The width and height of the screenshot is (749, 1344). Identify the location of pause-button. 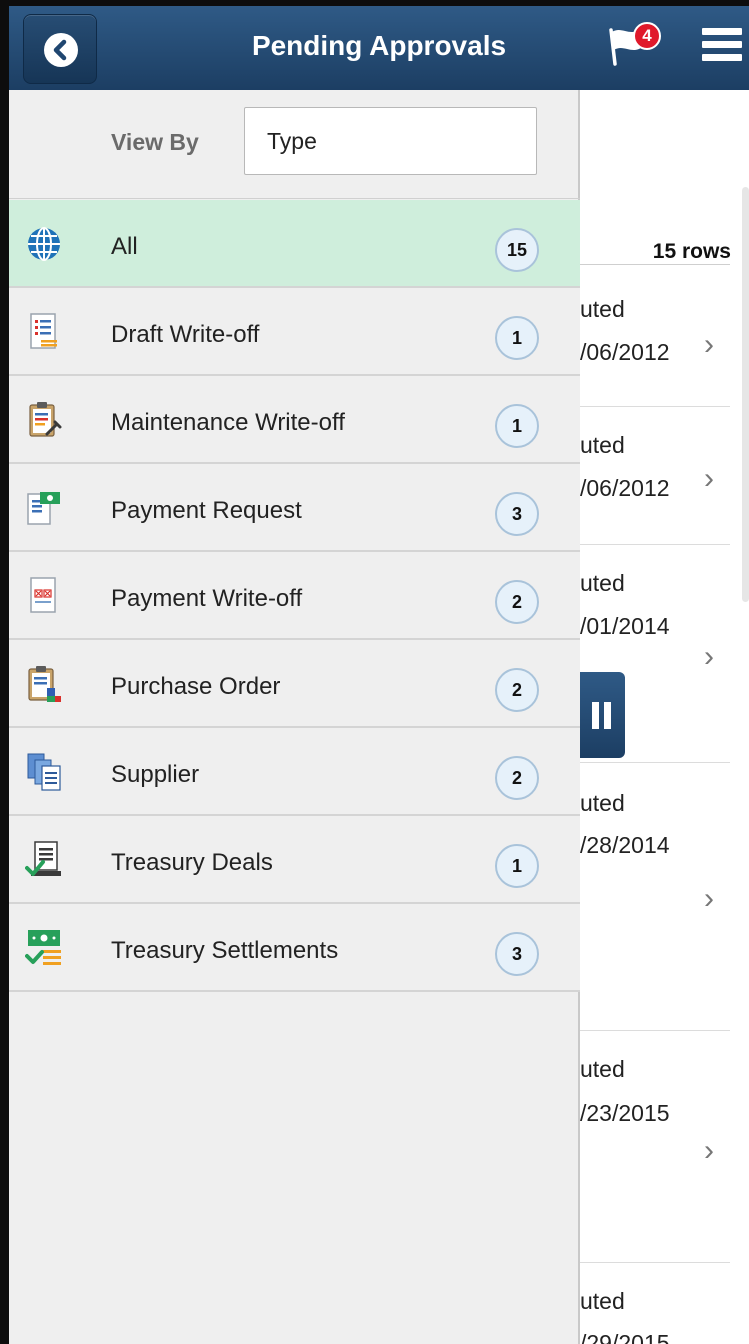
(602, 715).